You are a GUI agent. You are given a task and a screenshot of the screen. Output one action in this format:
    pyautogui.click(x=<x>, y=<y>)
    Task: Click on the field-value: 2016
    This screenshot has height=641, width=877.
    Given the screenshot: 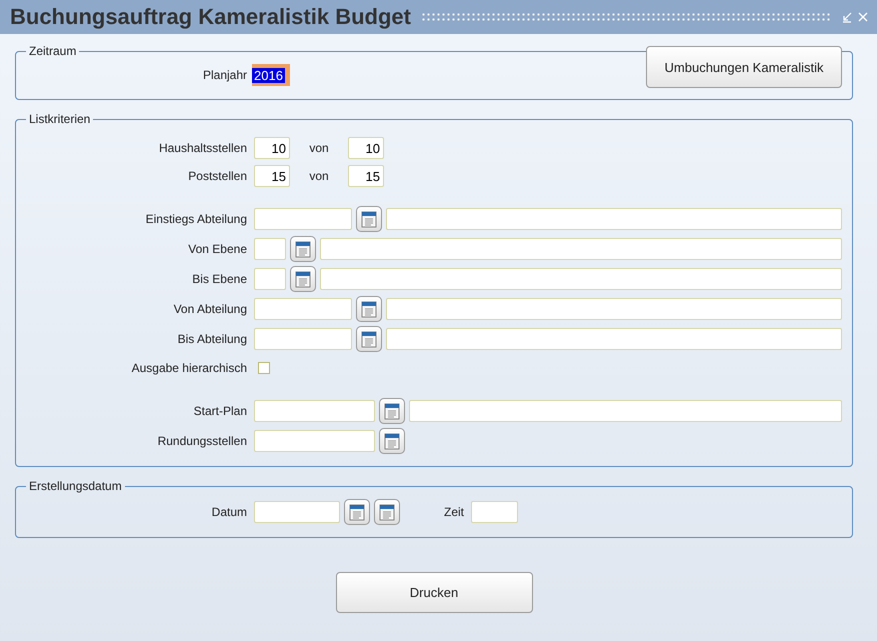 What is the action you would take?
    pyautogui.click(x=268, y=75)
    